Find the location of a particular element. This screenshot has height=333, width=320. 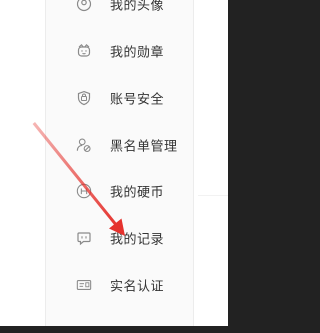

menu-item-blacklist: 黑名单管理 is located at coordinates (120, 145).